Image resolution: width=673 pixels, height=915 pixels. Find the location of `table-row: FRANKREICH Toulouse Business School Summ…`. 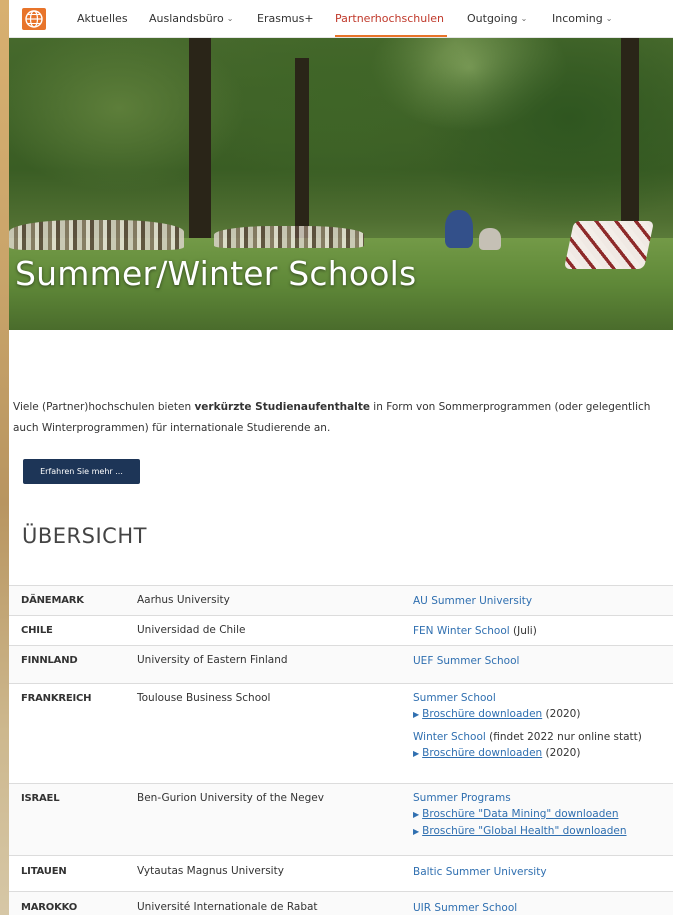

table-row: FRANKREICH Toulouse Business School Summ… is located at coordinates (341, 733).